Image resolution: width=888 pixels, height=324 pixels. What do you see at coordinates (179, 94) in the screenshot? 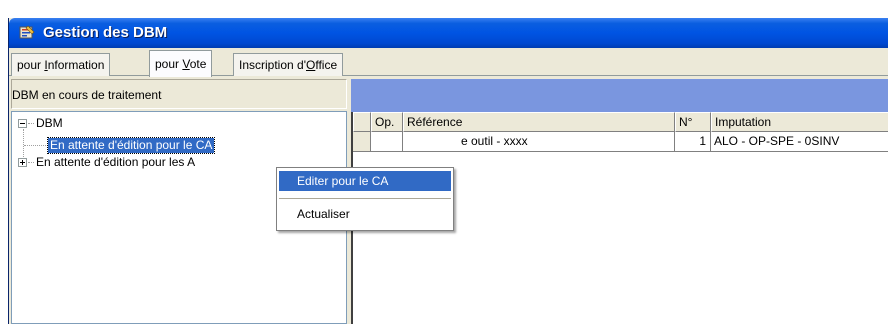
I see `left-panel-header: DBM en cours de traitement` at bounding box center [179, 94].